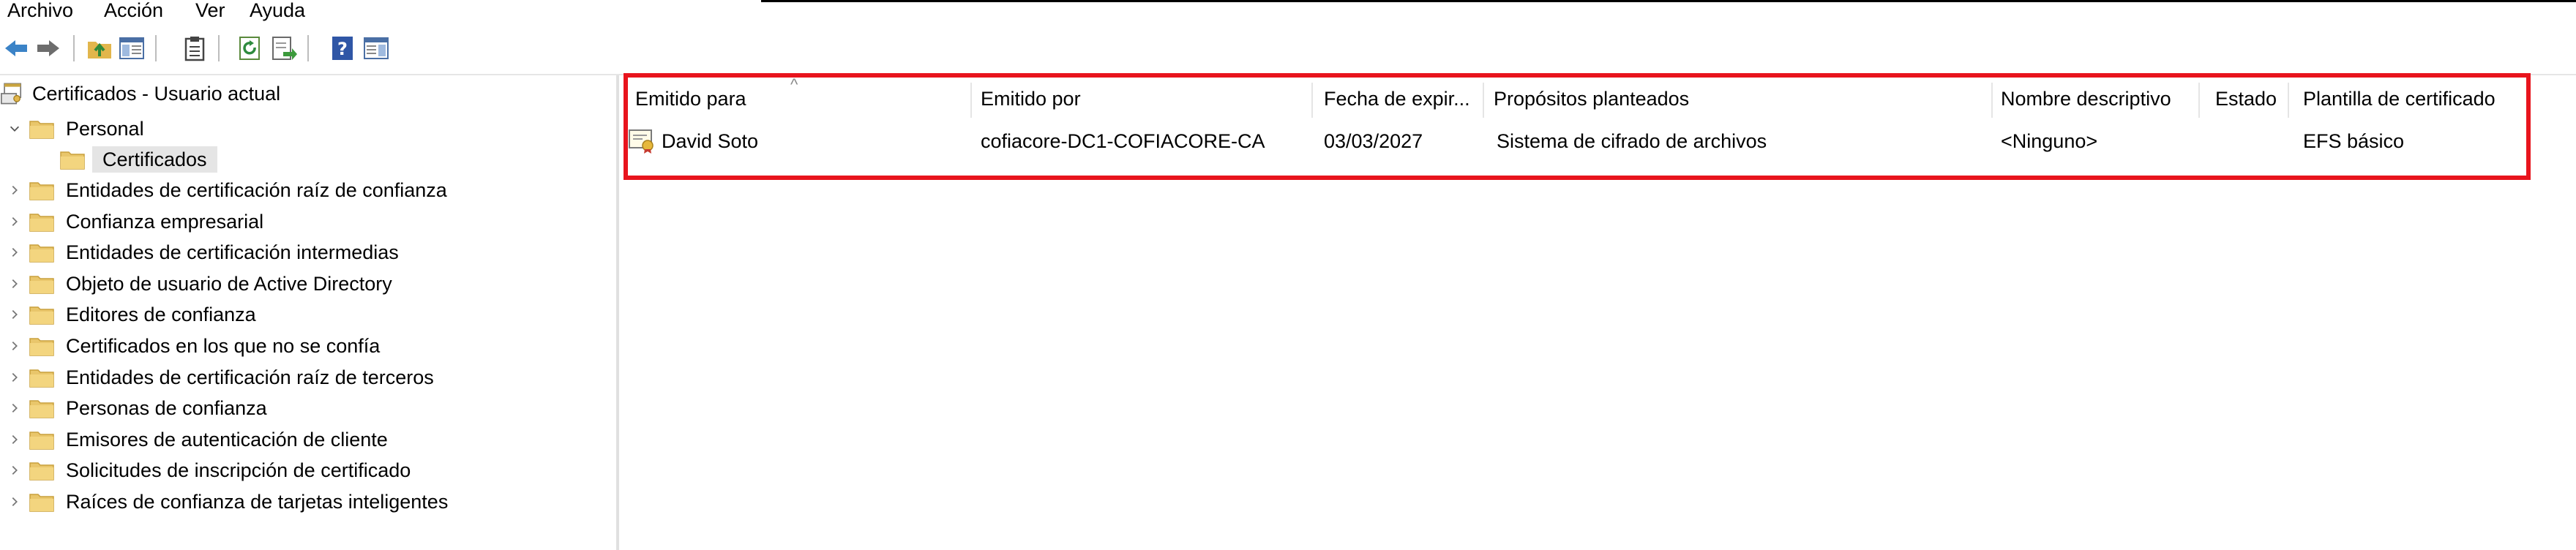 The width and height of the screenshot is (2576, 550). I want to click on tree-item: Certificados en los que no se confía, so click(192, 346).